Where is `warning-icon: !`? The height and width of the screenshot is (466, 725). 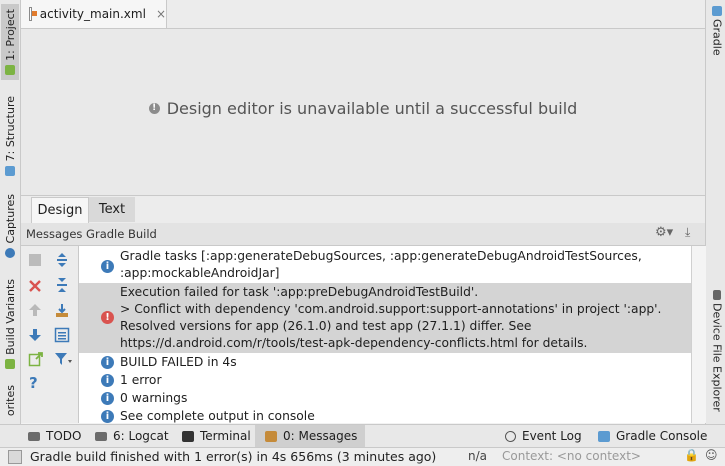
warning-icon: ! is located at coordinates (154, 108).